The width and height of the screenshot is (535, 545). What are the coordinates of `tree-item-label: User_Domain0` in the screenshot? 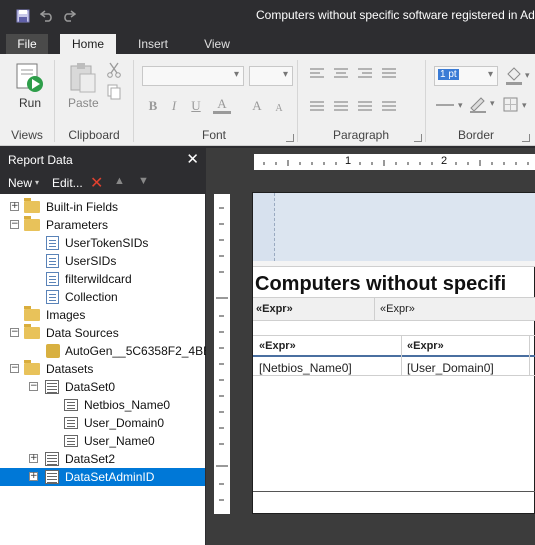 It's located at (124, 423).